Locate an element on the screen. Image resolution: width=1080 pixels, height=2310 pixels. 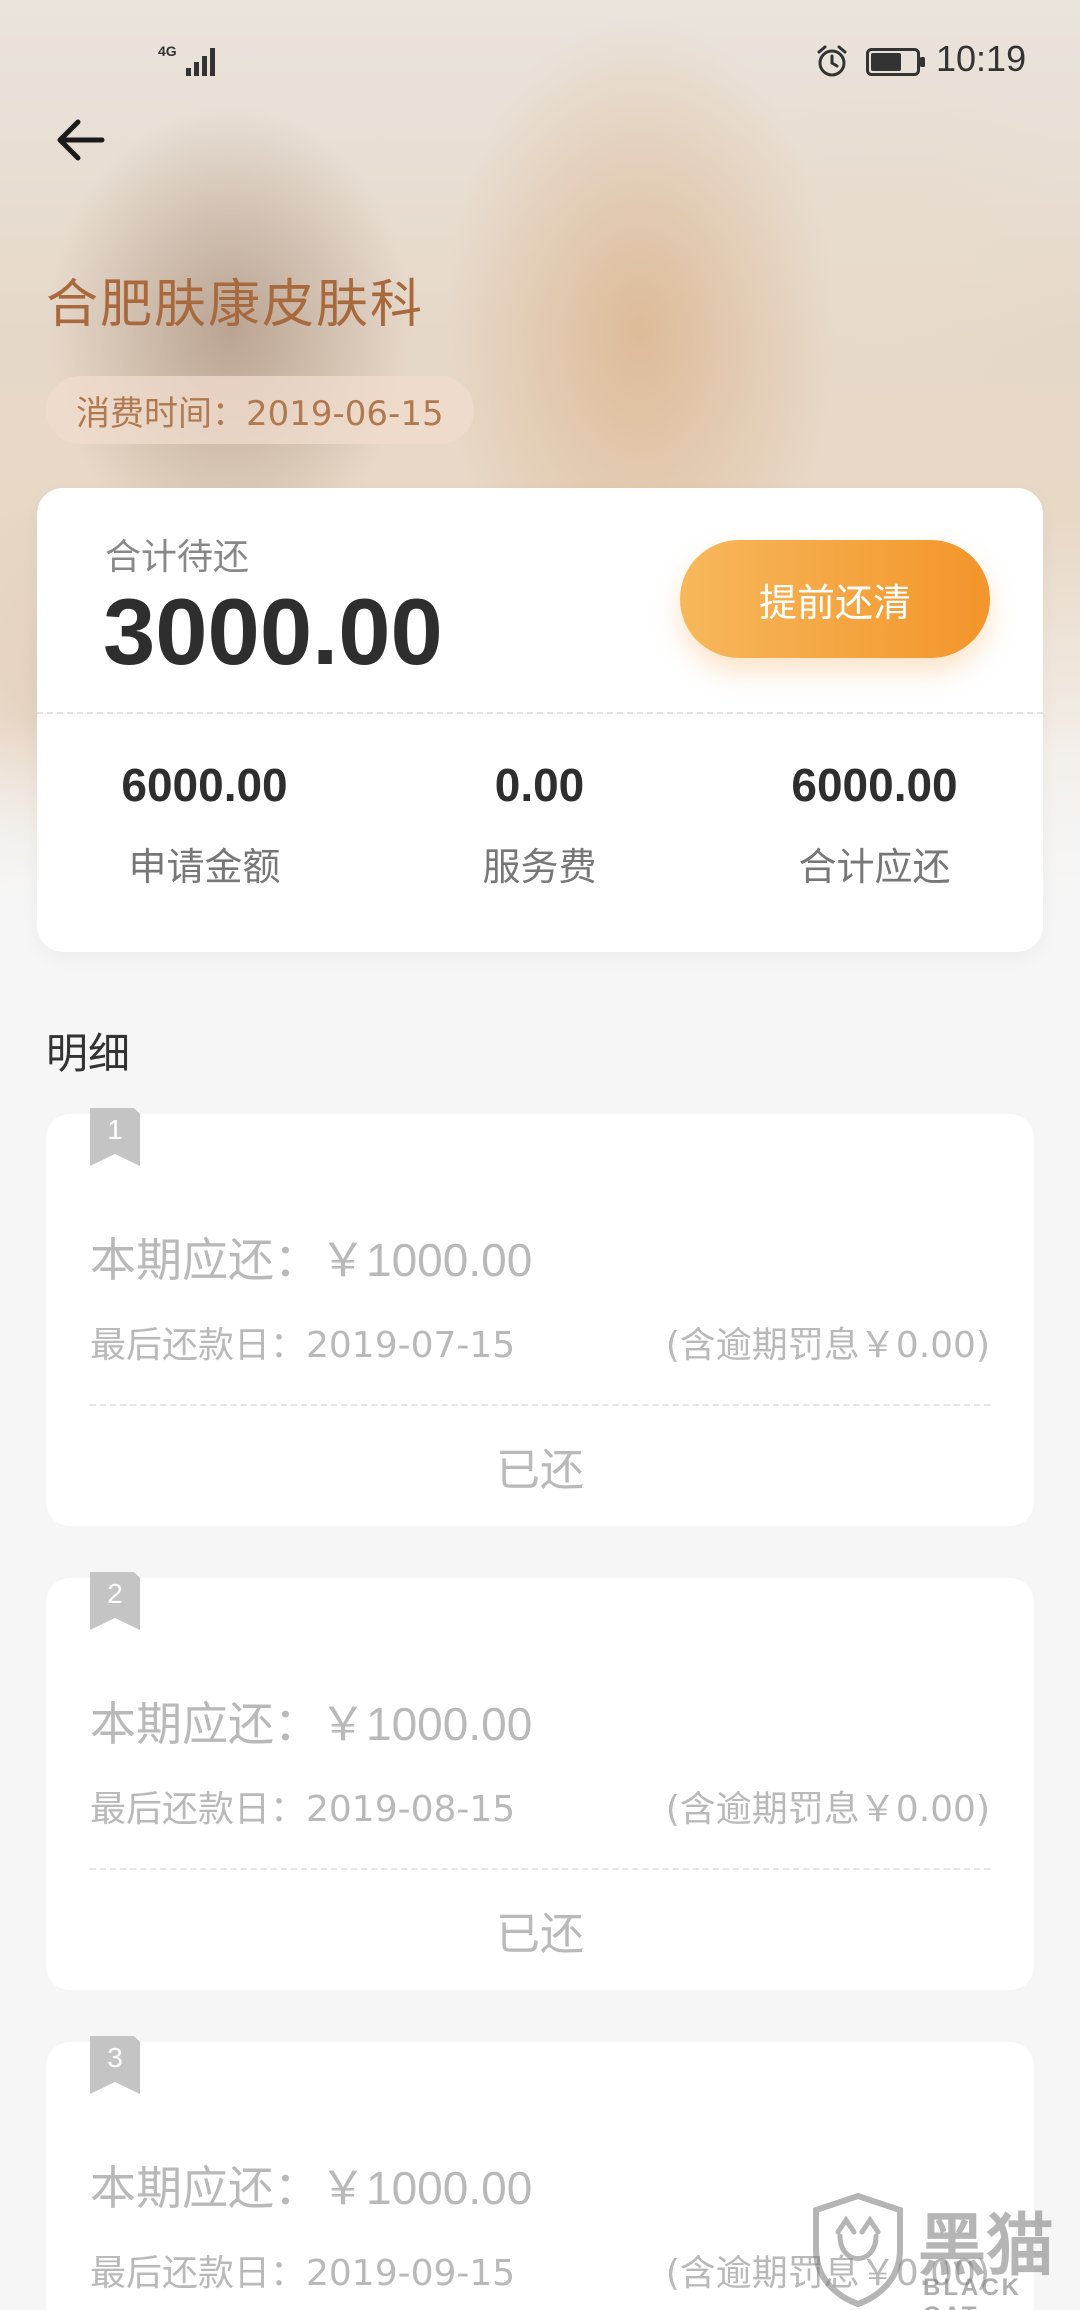
network-type: 4G is located at coordinates (167, 51).